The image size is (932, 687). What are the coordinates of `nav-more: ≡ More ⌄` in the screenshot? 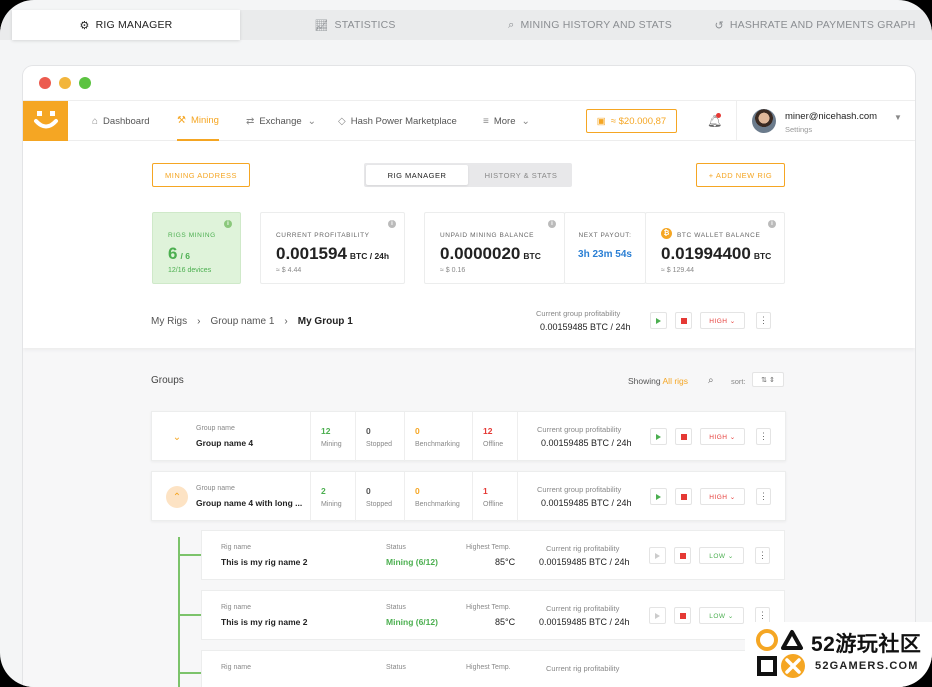 It's located at (506, 121).